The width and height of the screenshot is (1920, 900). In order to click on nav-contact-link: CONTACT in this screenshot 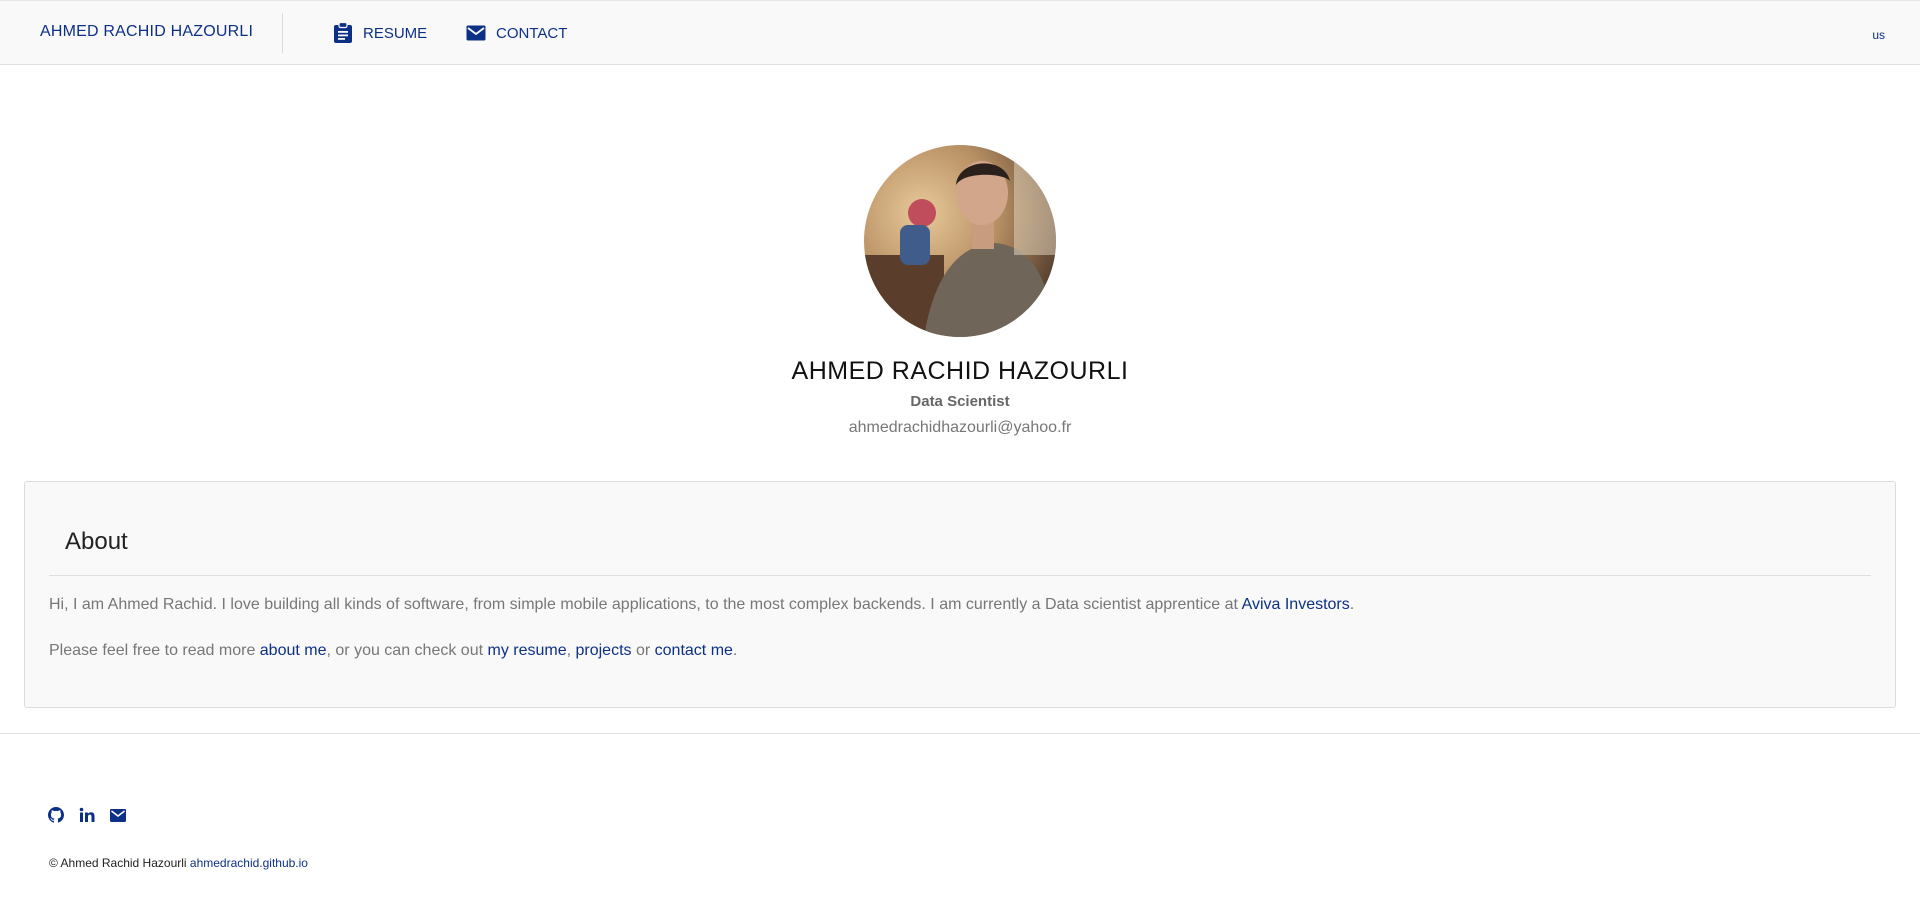, I will do `click(516, 33)`.